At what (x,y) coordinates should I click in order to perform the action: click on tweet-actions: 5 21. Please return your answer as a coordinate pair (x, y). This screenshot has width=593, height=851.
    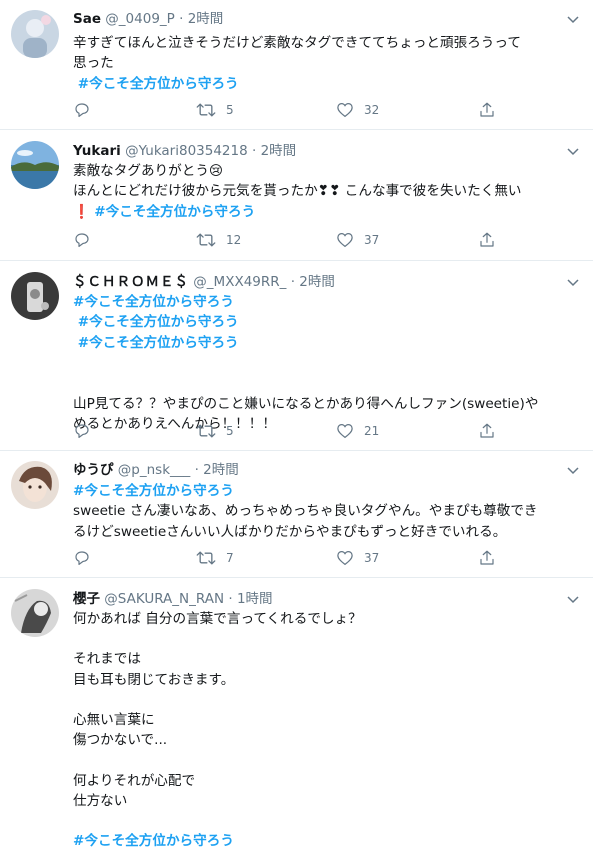
    Looking at the image, I should click on (286, 431).